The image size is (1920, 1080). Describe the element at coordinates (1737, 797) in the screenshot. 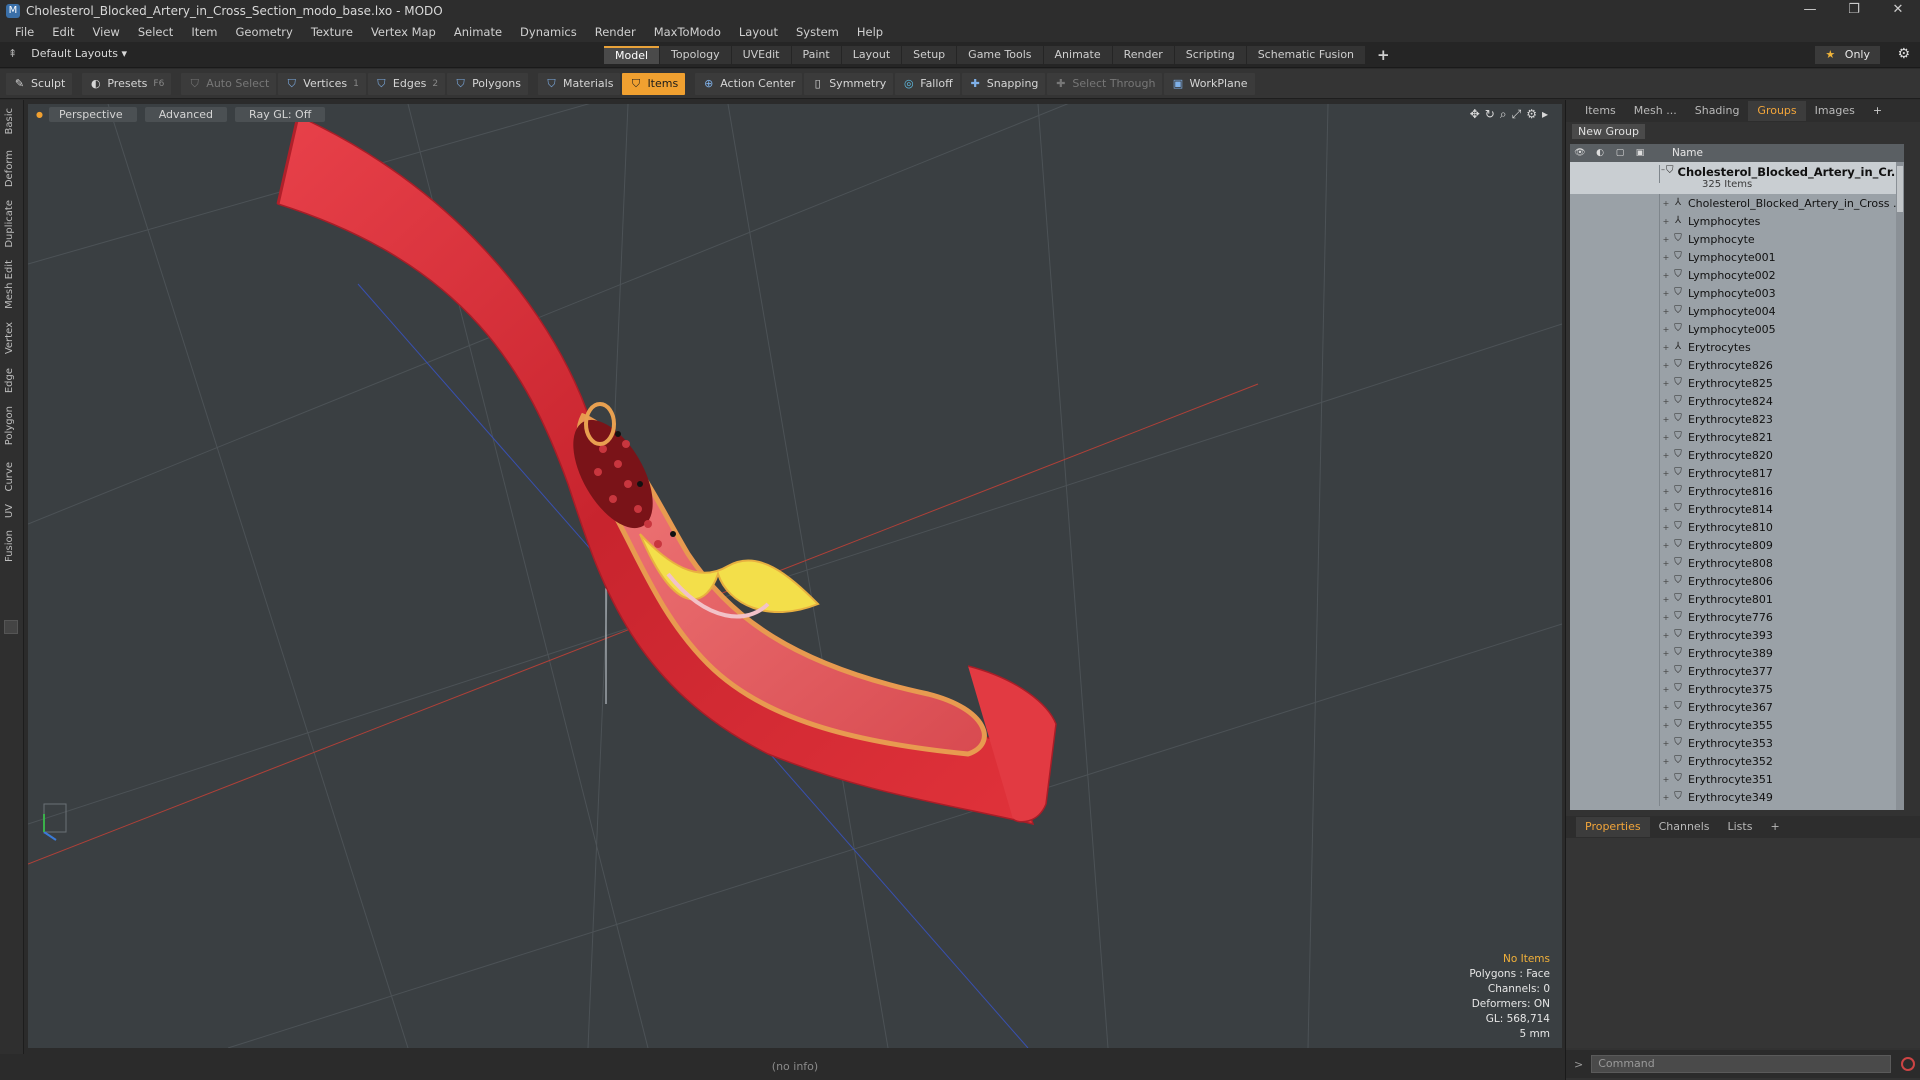

I see `tree-row: + ⛉ Erythrocyte349` at that location.